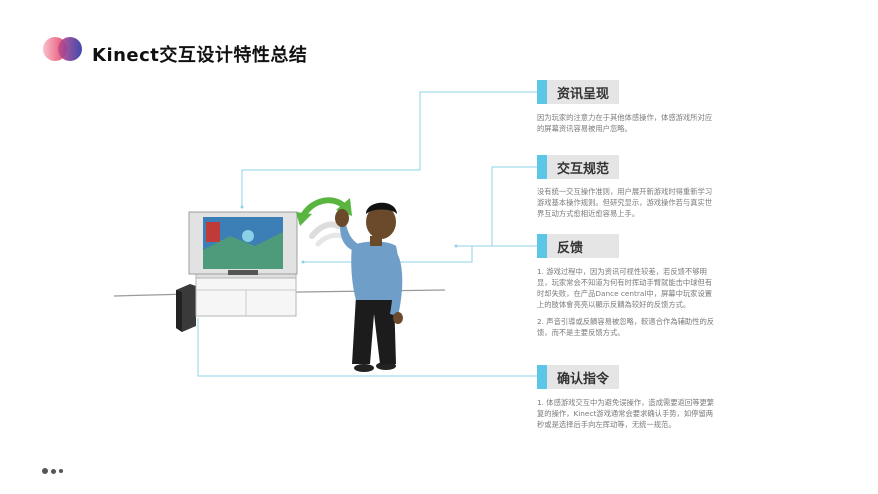 The image size is (878, 494). Describe the element at coordinates (369, 287) in the screenshot. I see `avatar-figure` at that location.